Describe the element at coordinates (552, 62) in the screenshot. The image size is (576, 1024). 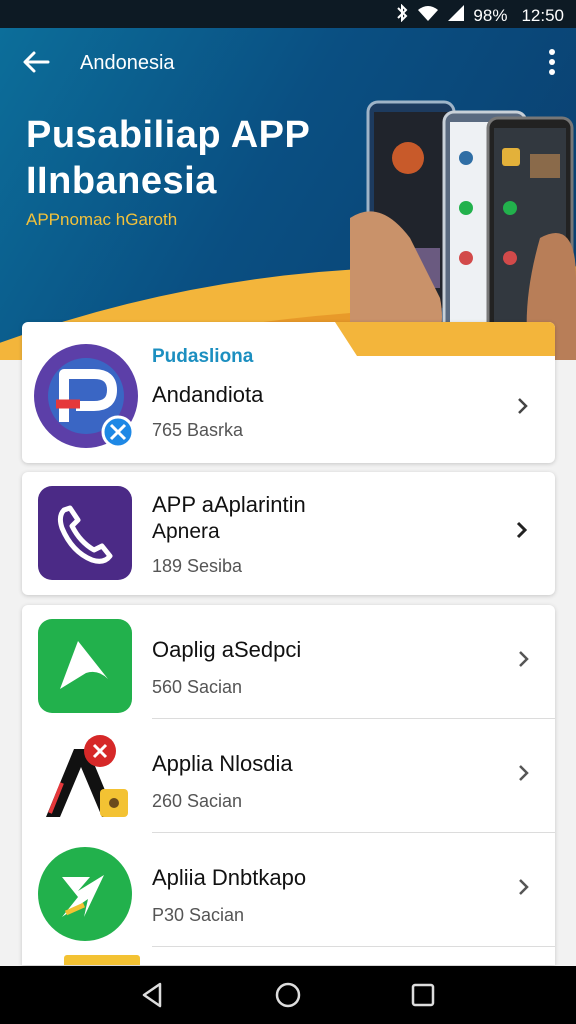
I see `more-options-icon` at that location.